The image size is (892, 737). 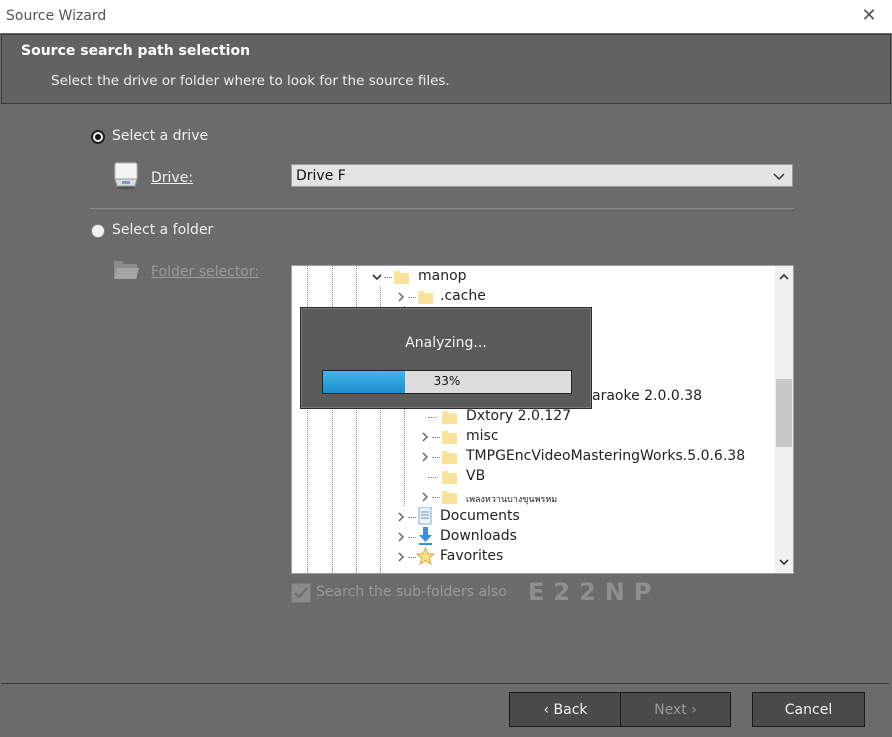 What do you see at coordinates (463, 296) in the screenshot?
I see `tree-item-label: .cache` at bounding box center [463, 296].